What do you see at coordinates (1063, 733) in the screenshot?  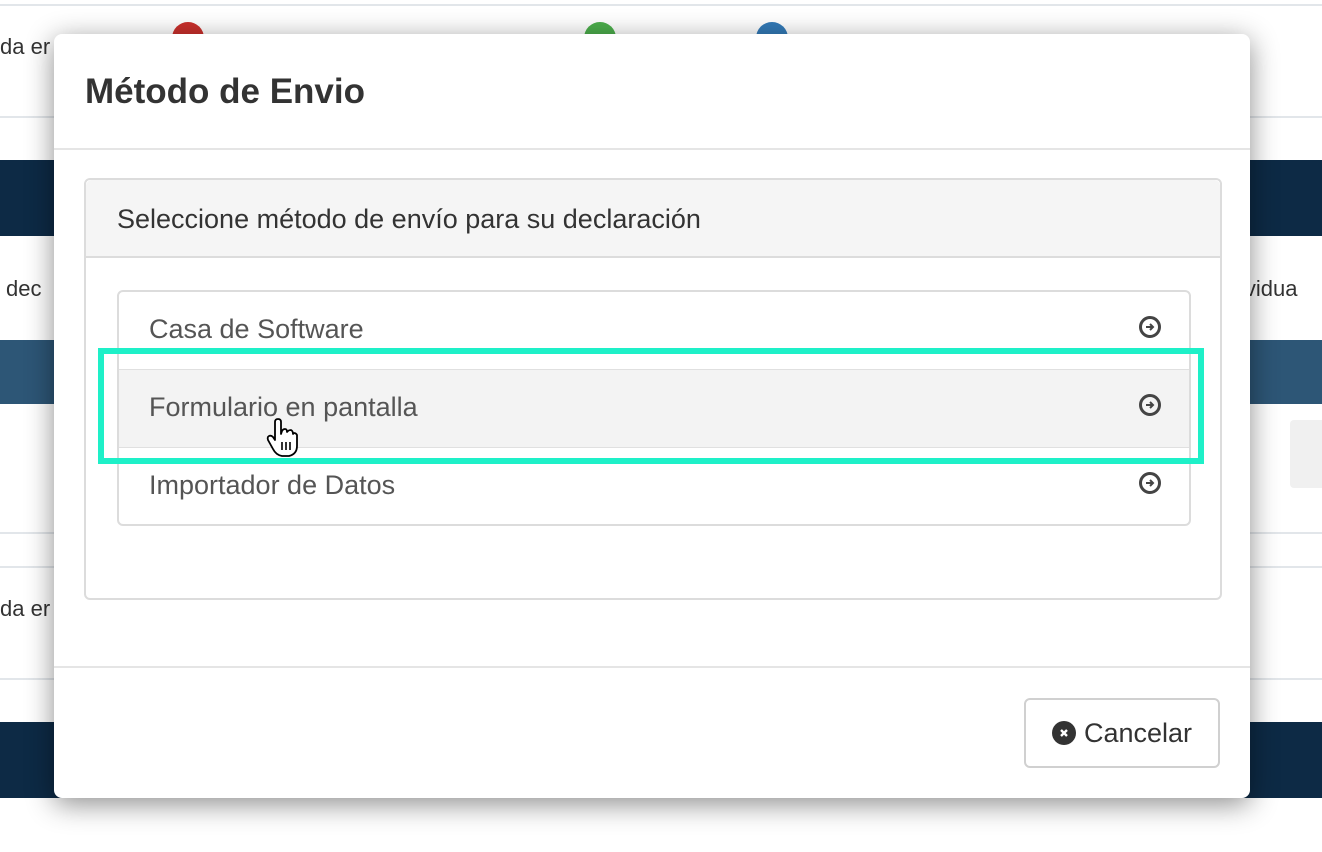 I see `times-circle-icon` at bounding box center [1063, 733].